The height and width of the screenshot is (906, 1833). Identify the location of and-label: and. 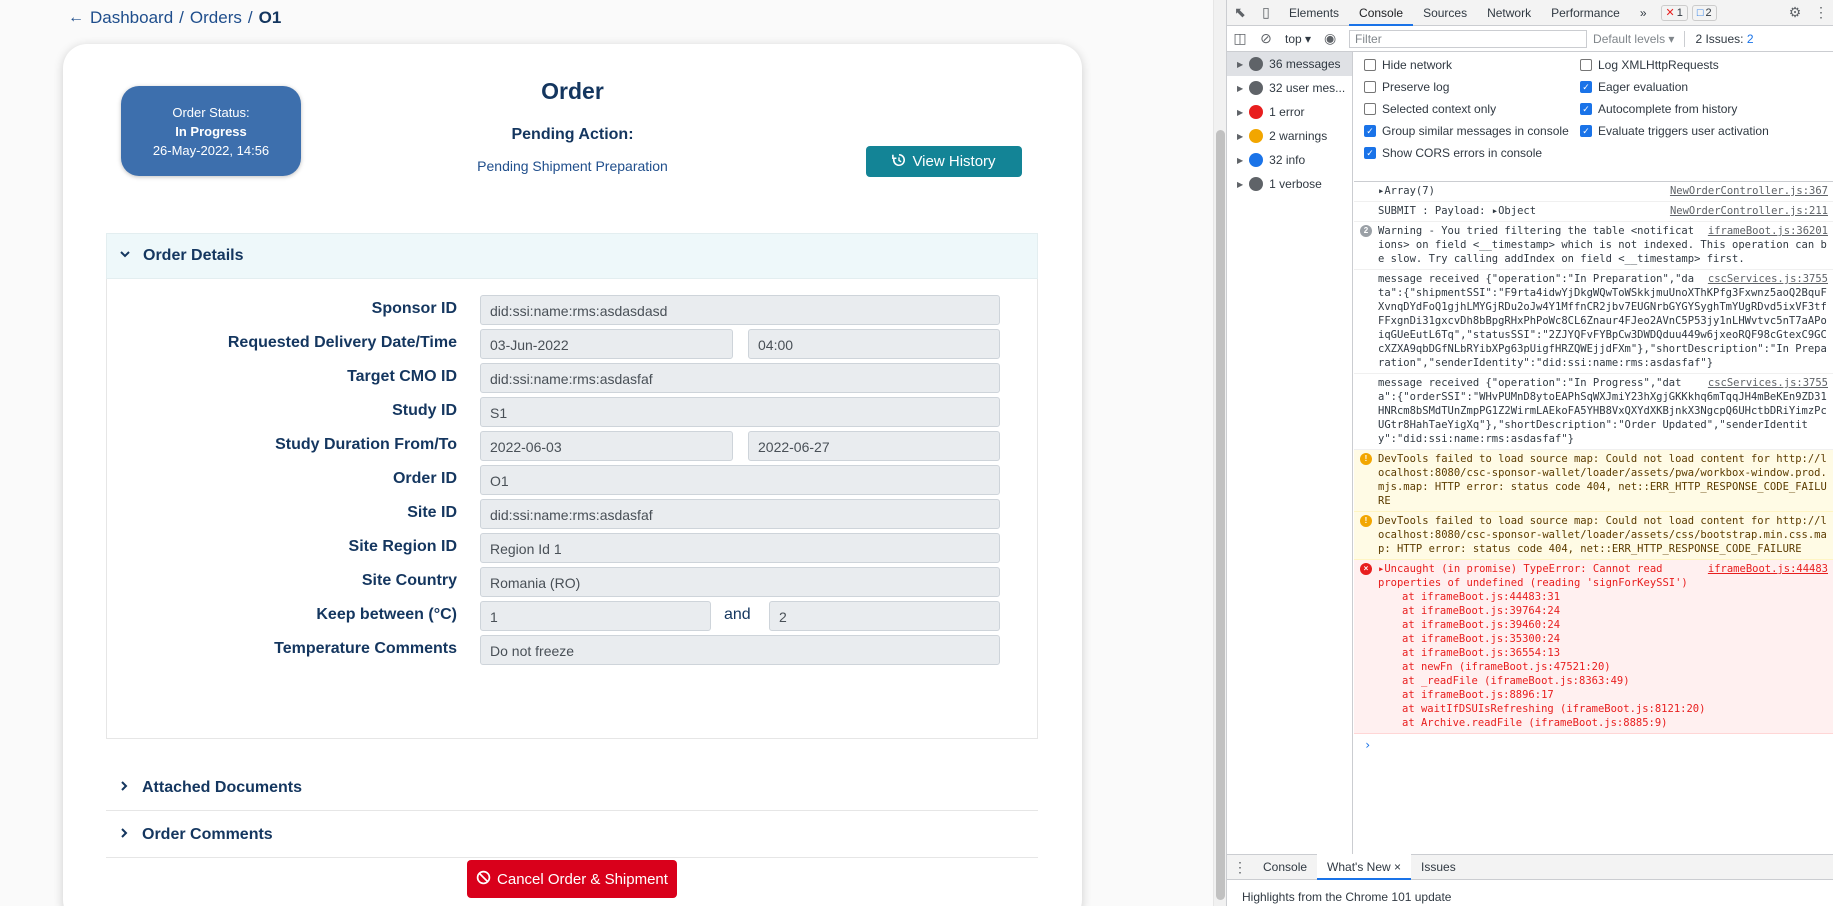
(737, 614).